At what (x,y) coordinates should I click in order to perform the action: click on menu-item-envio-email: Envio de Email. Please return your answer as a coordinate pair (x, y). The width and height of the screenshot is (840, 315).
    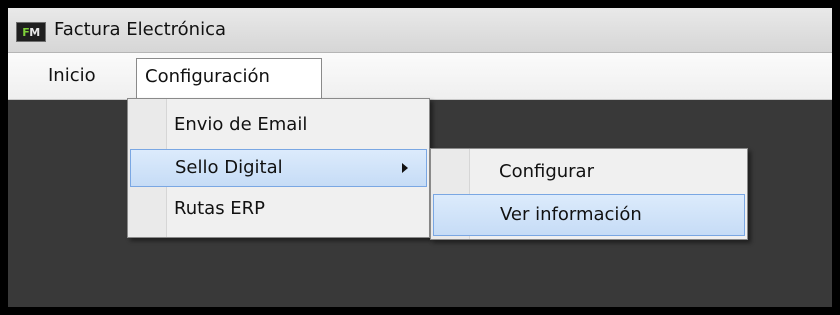
    Looking at the image, I should click on (278, 126).